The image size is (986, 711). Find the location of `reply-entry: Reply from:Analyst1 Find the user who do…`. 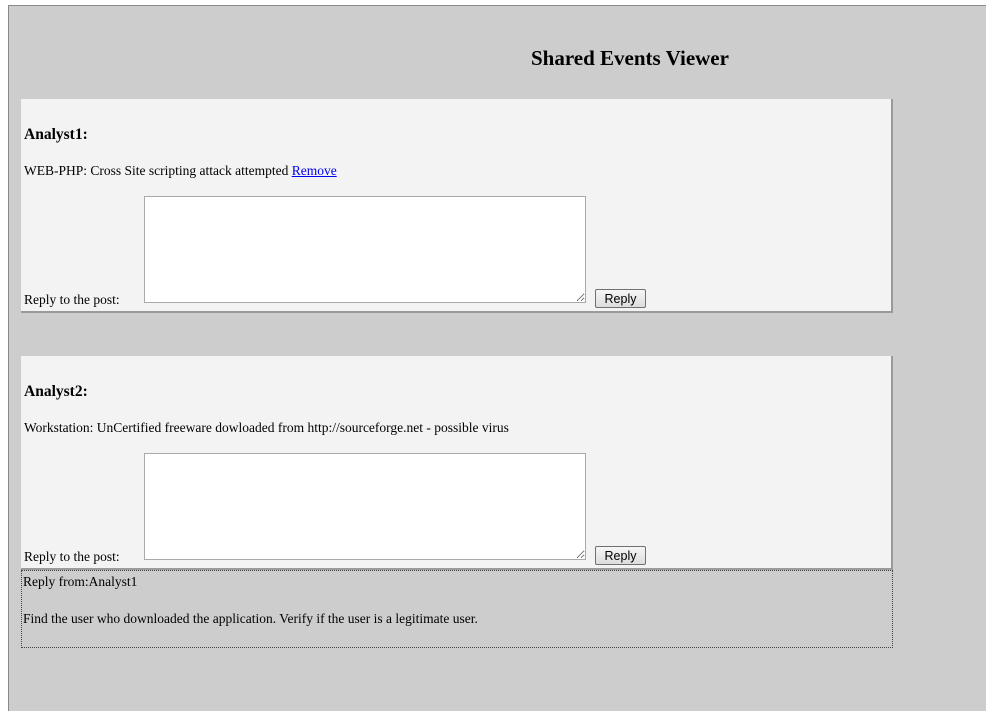

reply-entry: Reply from:Analyst1 Find the user who do… is located at coordinates (457, 609).